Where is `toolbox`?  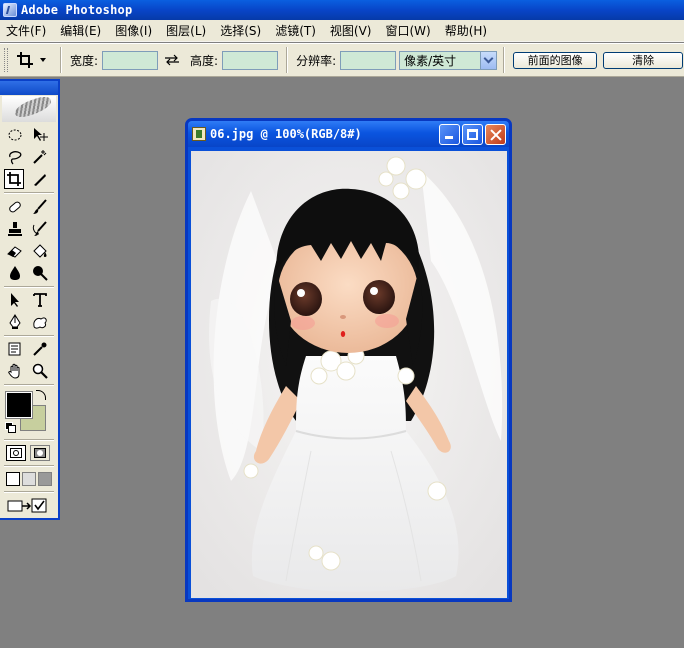 toolbox is located at coordinates (30, 299).